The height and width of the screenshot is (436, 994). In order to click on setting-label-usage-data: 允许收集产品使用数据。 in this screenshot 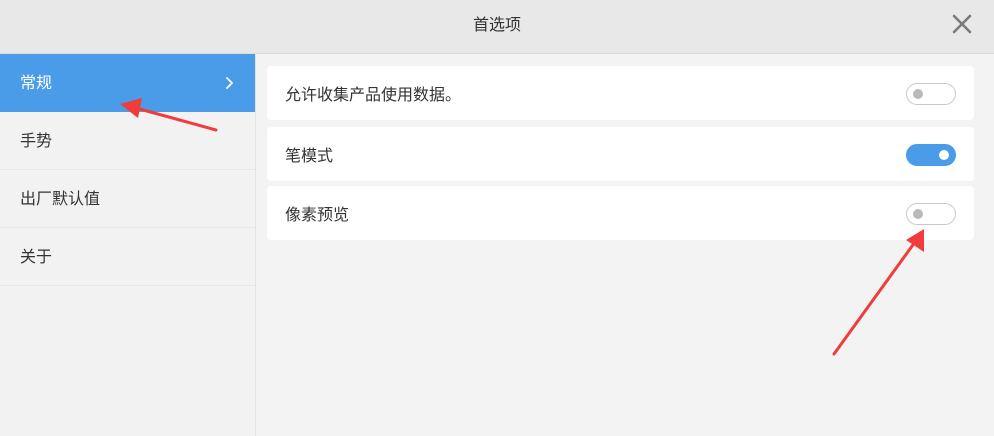, I will do `click(373, 94)`.